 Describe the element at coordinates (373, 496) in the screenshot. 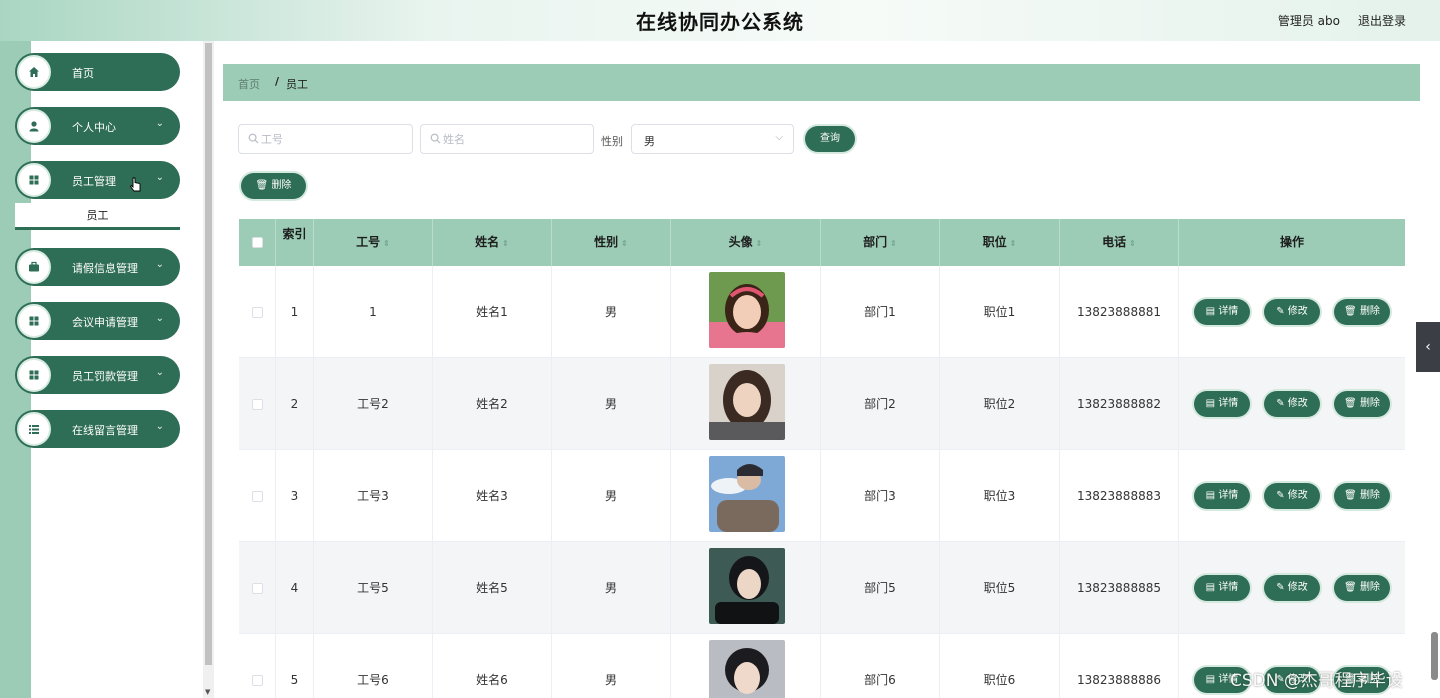

I see `cell-employee-id: 工号3` at that location.